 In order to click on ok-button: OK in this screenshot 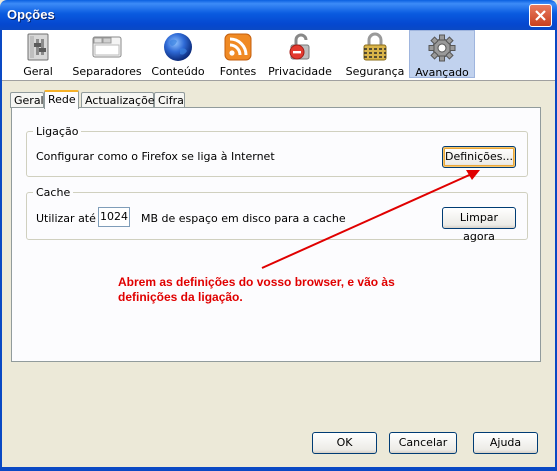, I will do `click(344, 443)`.